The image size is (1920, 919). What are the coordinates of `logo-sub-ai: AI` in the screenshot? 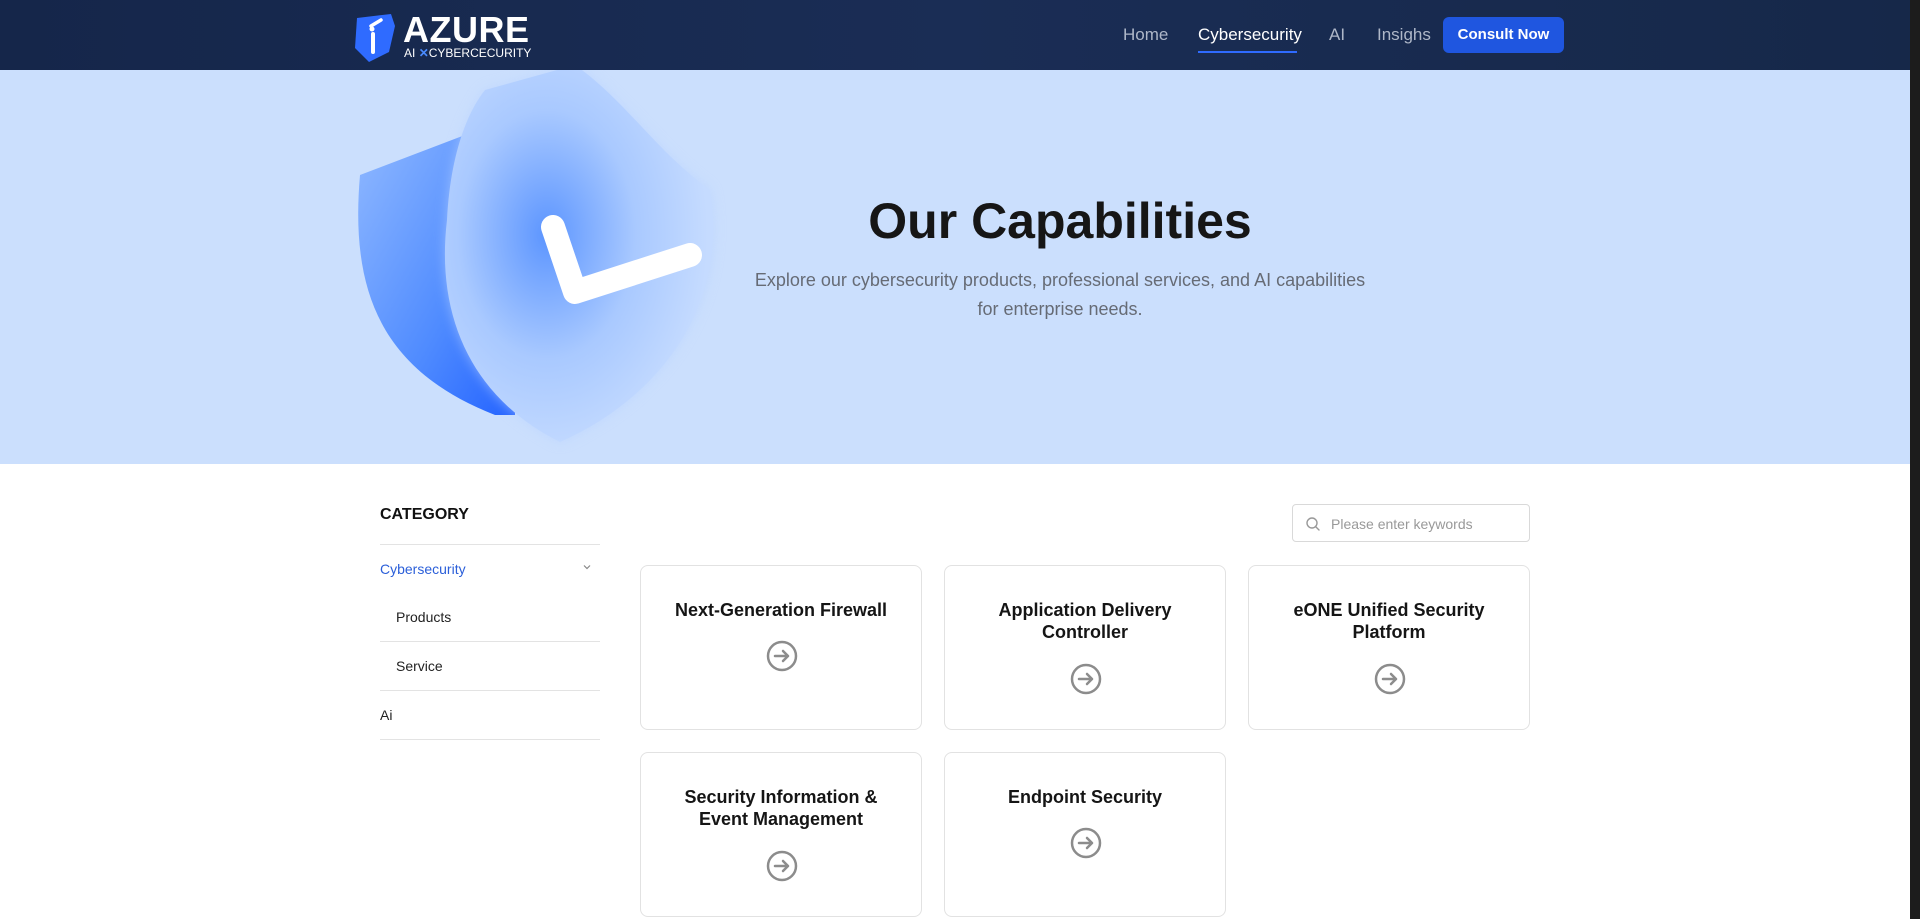 It's located at (410, 53).